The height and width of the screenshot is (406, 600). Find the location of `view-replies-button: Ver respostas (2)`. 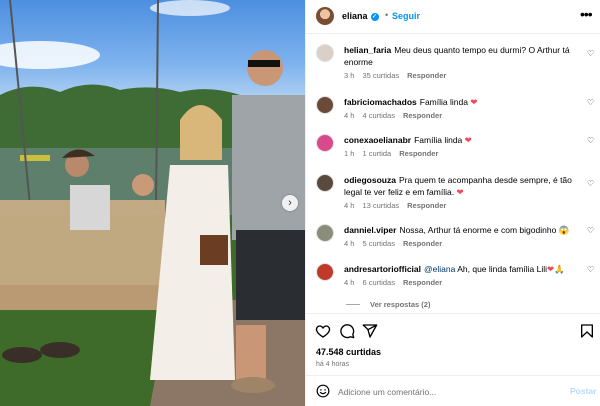

view-replies-button: Ver respostas (2) is located at coordinates (388, 304).